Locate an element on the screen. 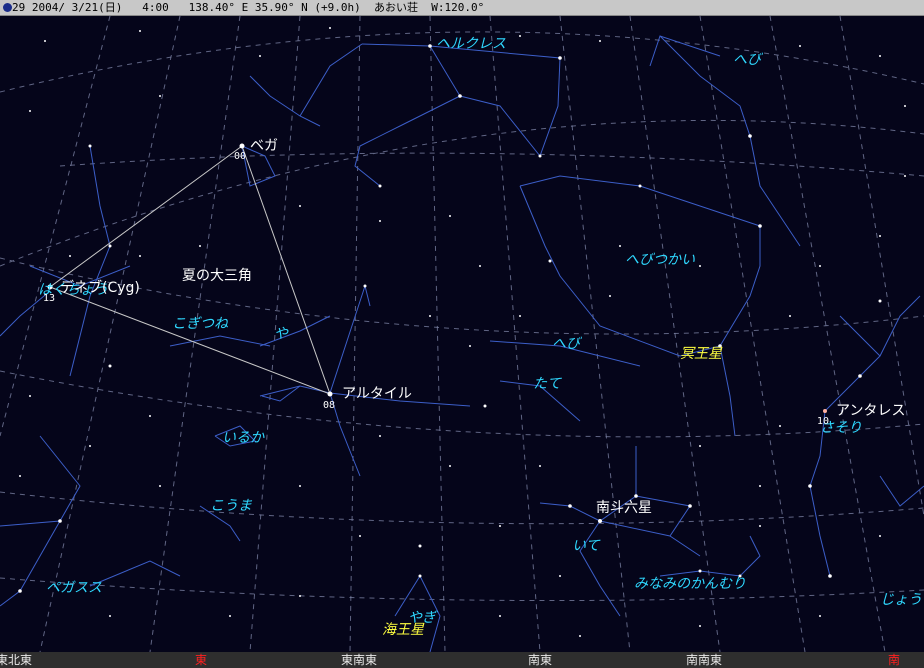 The image size is (924, 668). date-time: 2004/ 3/21(日) 4:00 is located at coordinates (100, 7).